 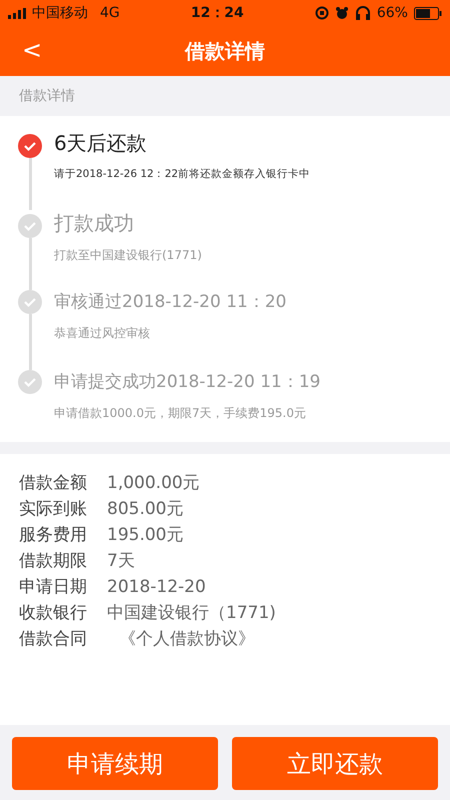 What do you see at coordinates (53, 535) in the screenshot?
I see `detail-label: 服务费用` at bounding box center [53, 535].